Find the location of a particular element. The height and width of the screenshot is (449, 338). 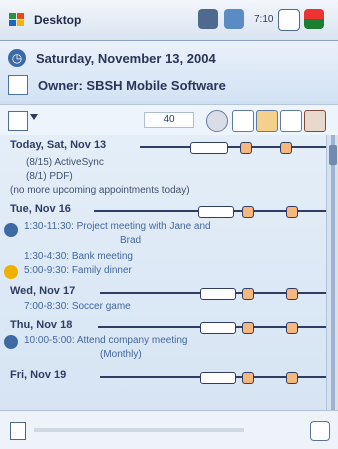

appointment-text: 1:30-4:30: Bank meeting is located at coordinates (175, 256).